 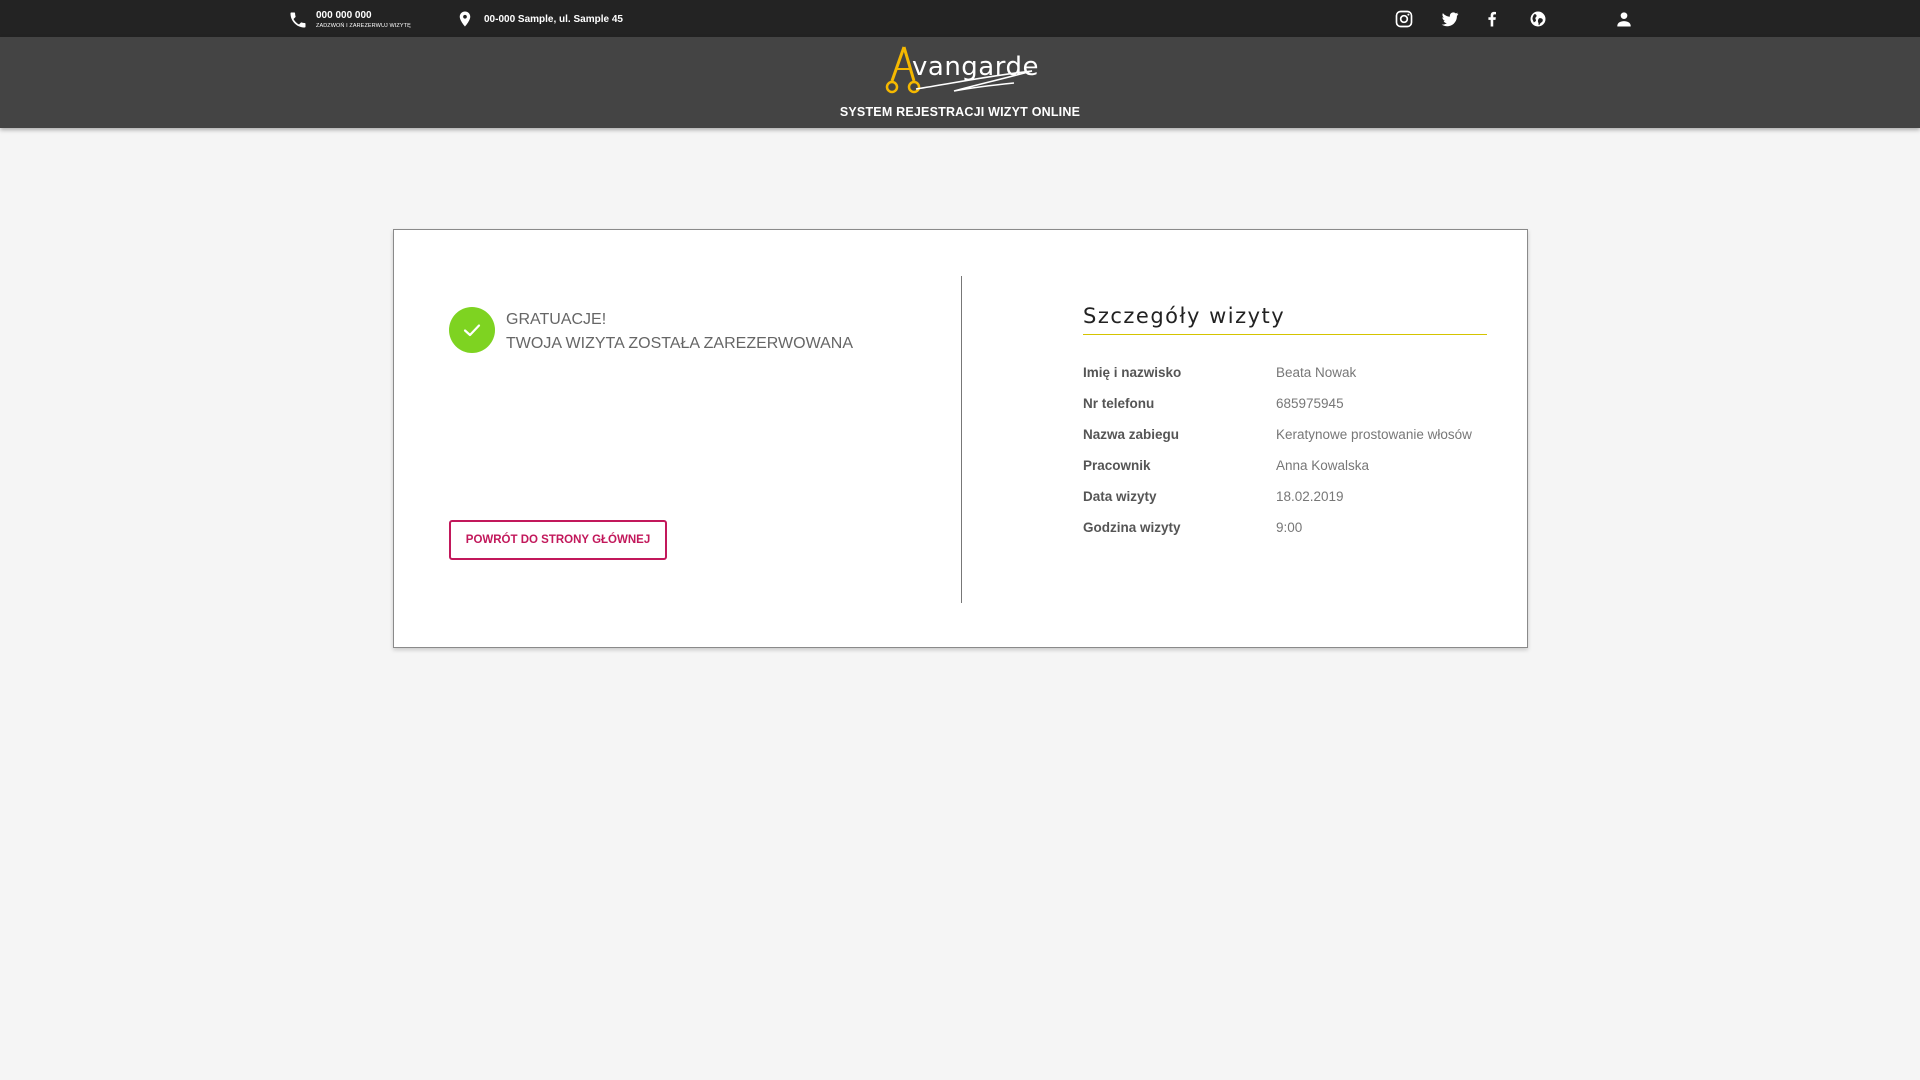 What do you see at coordinates (1117, 465) in the screenshot?
I see `detail-label: Pracownik` at bounding box center [1117, 465].